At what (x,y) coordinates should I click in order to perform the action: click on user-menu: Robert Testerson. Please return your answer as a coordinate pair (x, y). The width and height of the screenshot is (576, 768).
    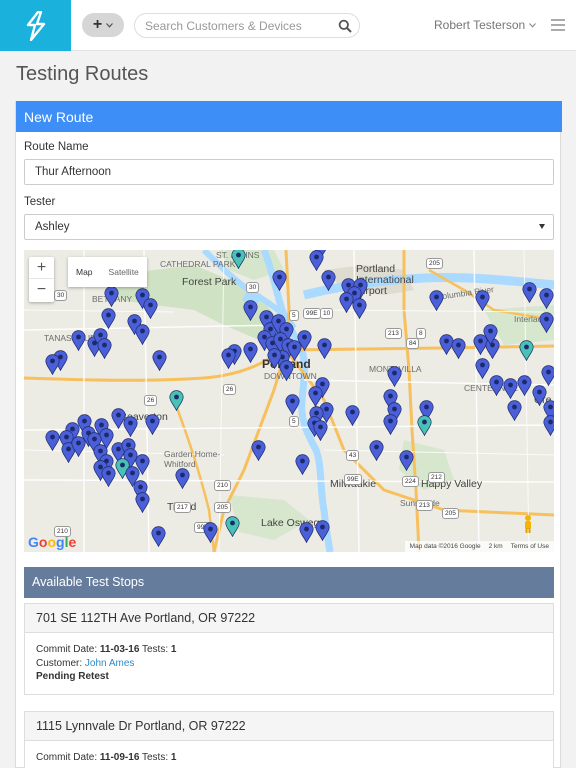
    Looking at the image, I should click on (485, 25).